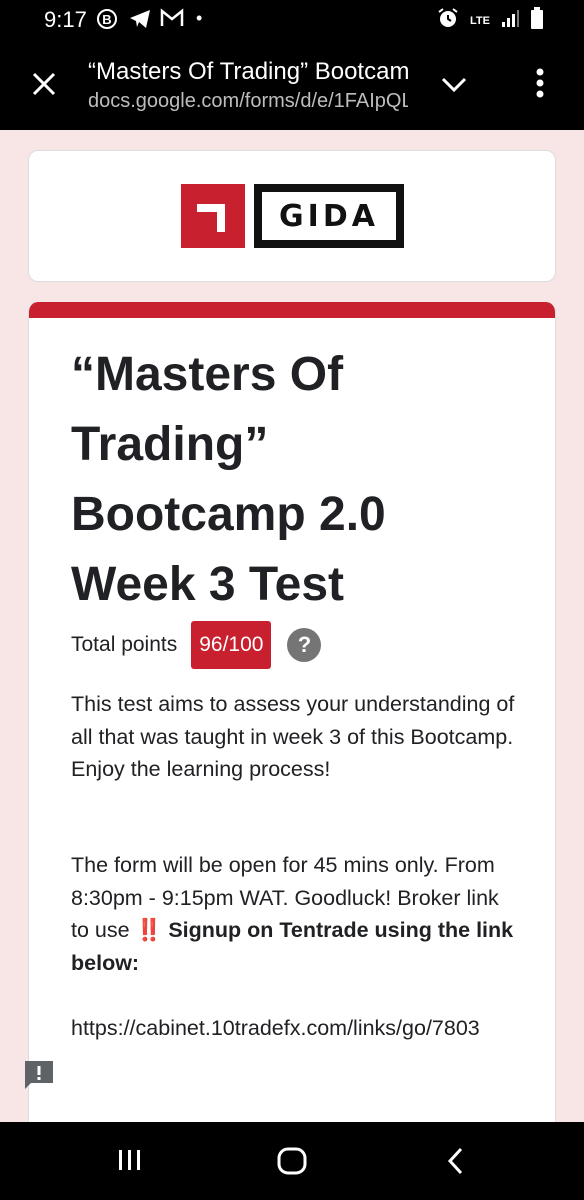 The height and width of the screenshot is (1200, 584). What do you see at coordinates (65, 19) in the screenshot?
I see `status-time: 9:17` at bounding box center [65, 19].